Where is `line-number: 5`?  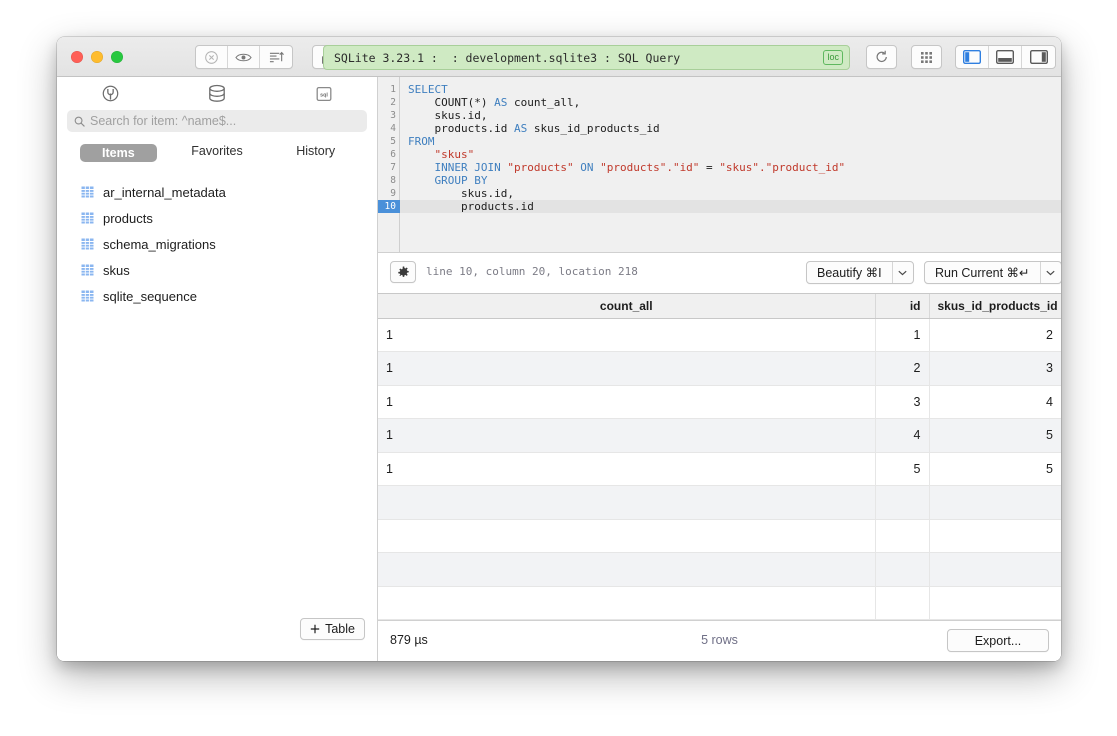
line-number: 5 is located at coordinates (393, 141).